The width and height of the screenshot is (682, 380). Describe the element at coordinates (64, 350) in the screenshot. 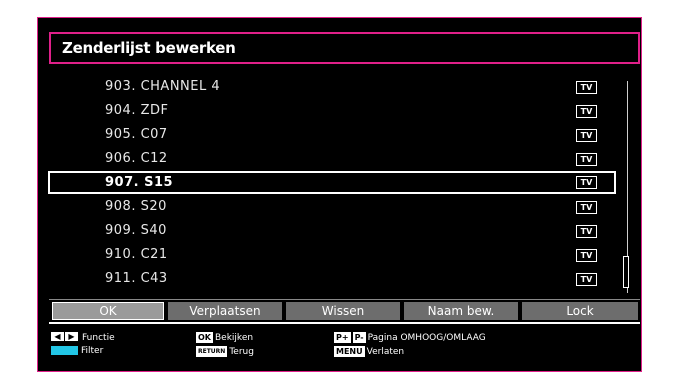

I see `cyan-key-icon` at that location.